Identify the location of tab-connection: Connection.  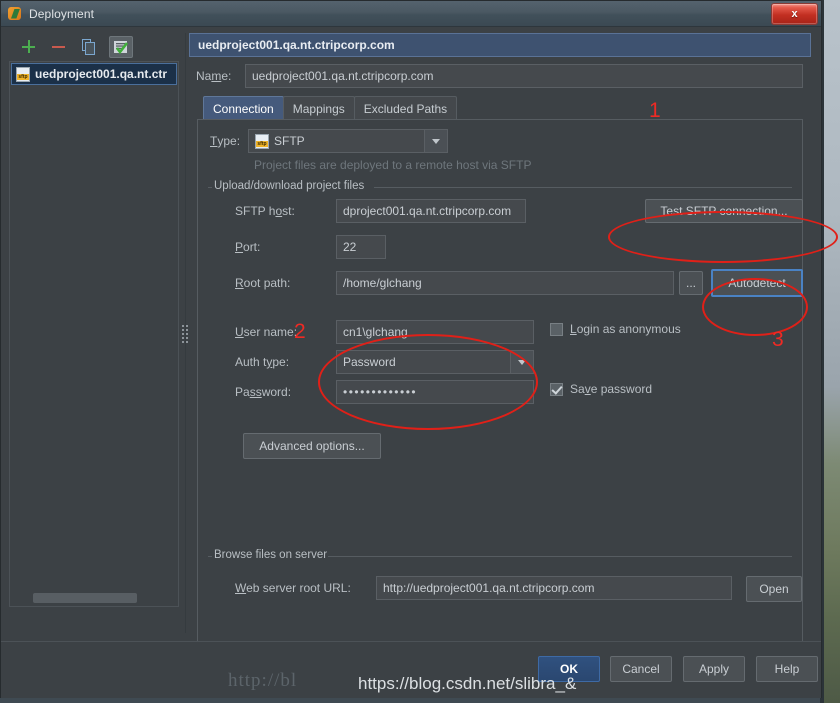
(243, 108).